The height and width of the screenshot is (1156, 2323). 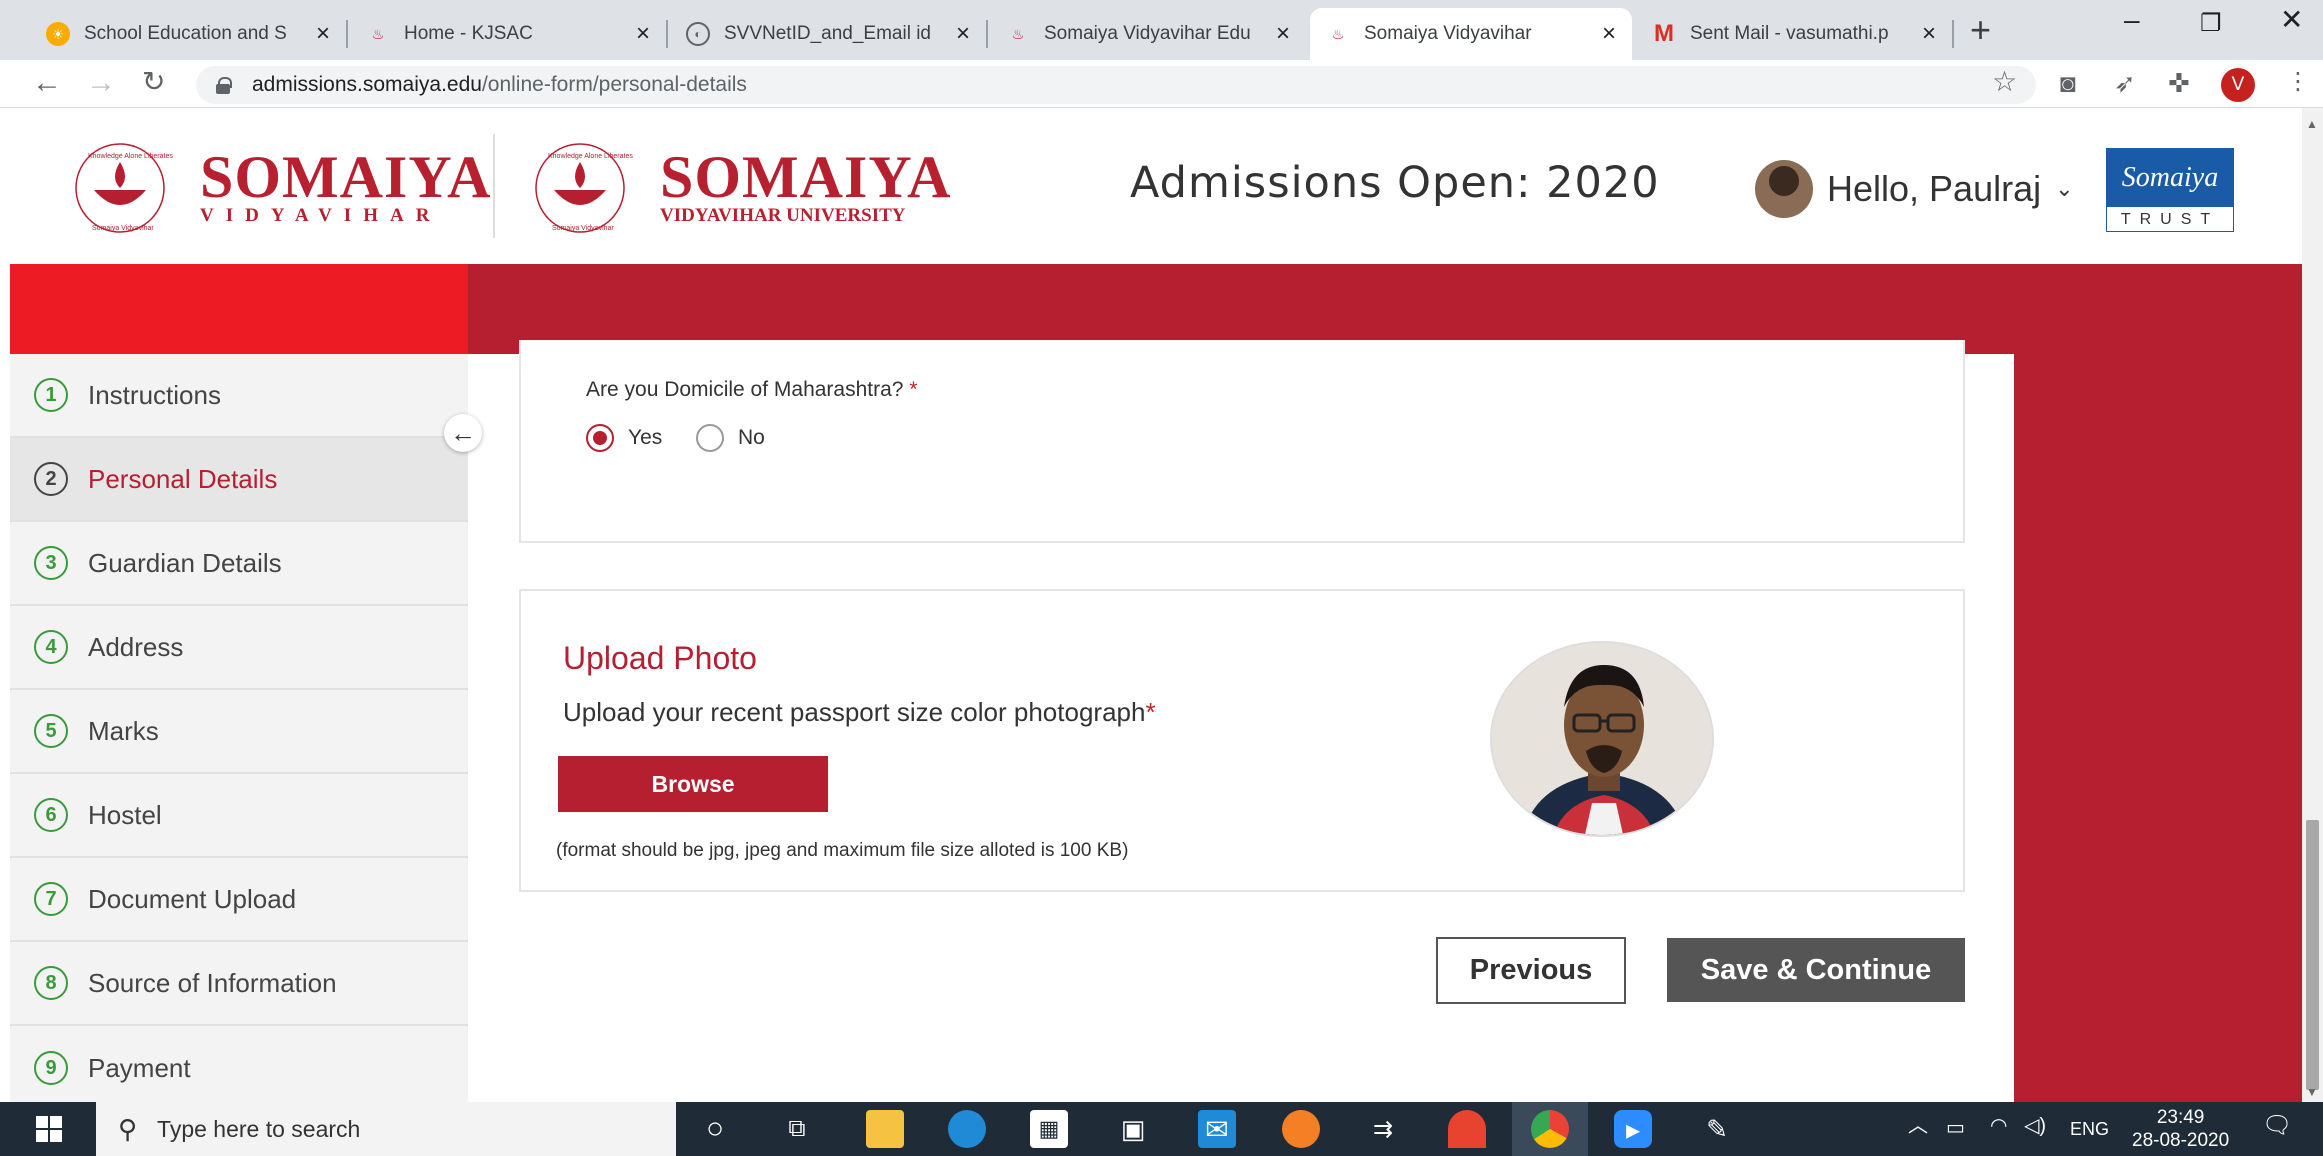 I want to click on tab-divider, so click(x=667, y=34).